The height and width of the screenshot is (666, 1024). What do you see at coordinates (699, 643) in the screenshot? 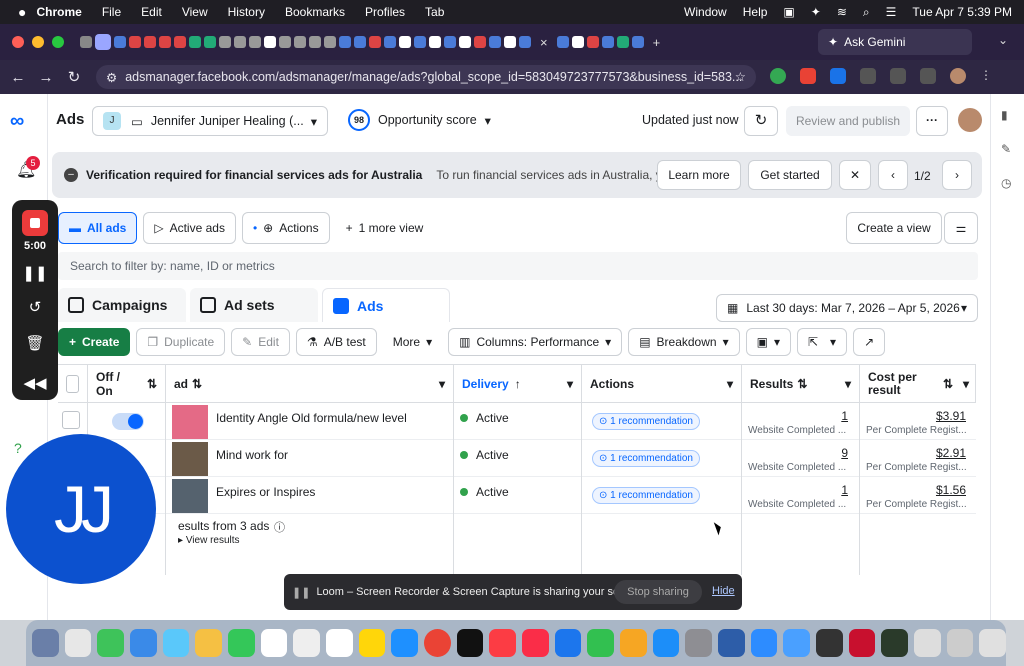
I see `system-settings-icon` at bounding box center [699, 643].